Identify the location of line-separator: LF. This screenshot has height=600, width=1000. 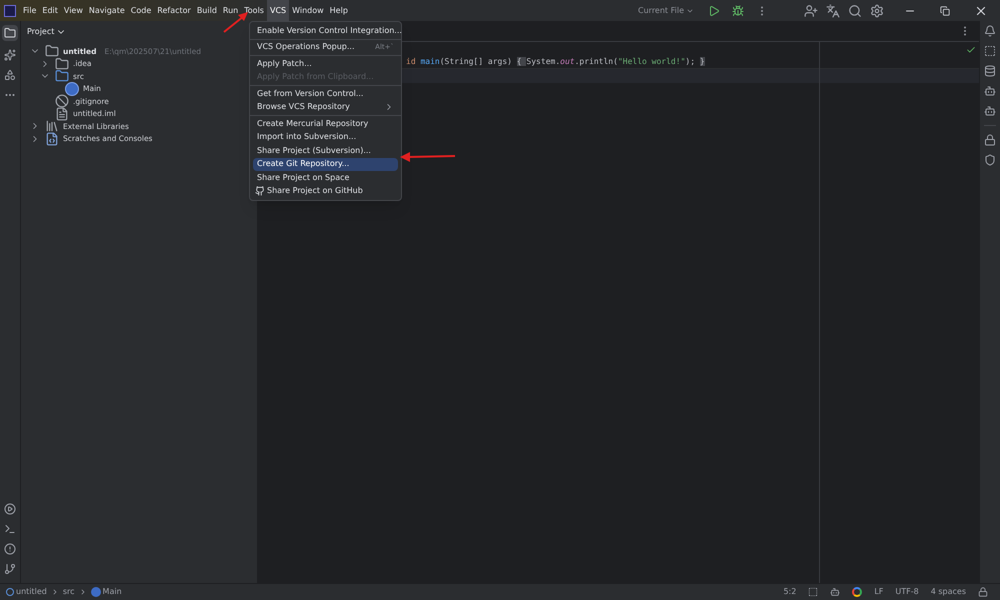
(879, 592).